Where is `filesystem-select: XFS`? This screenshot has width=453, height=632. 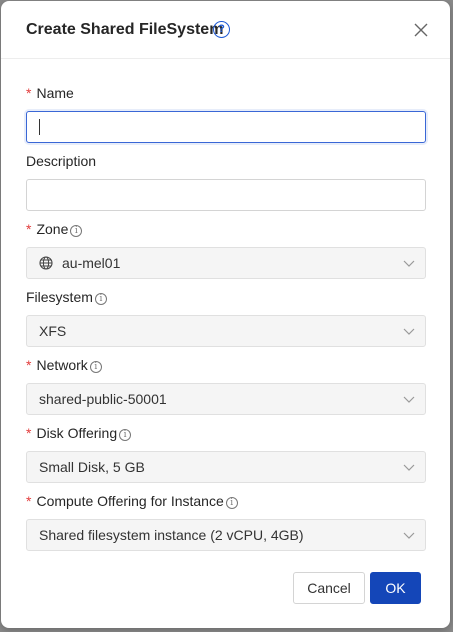
filesystem-select: XFS is located at coordinates (226, 331).